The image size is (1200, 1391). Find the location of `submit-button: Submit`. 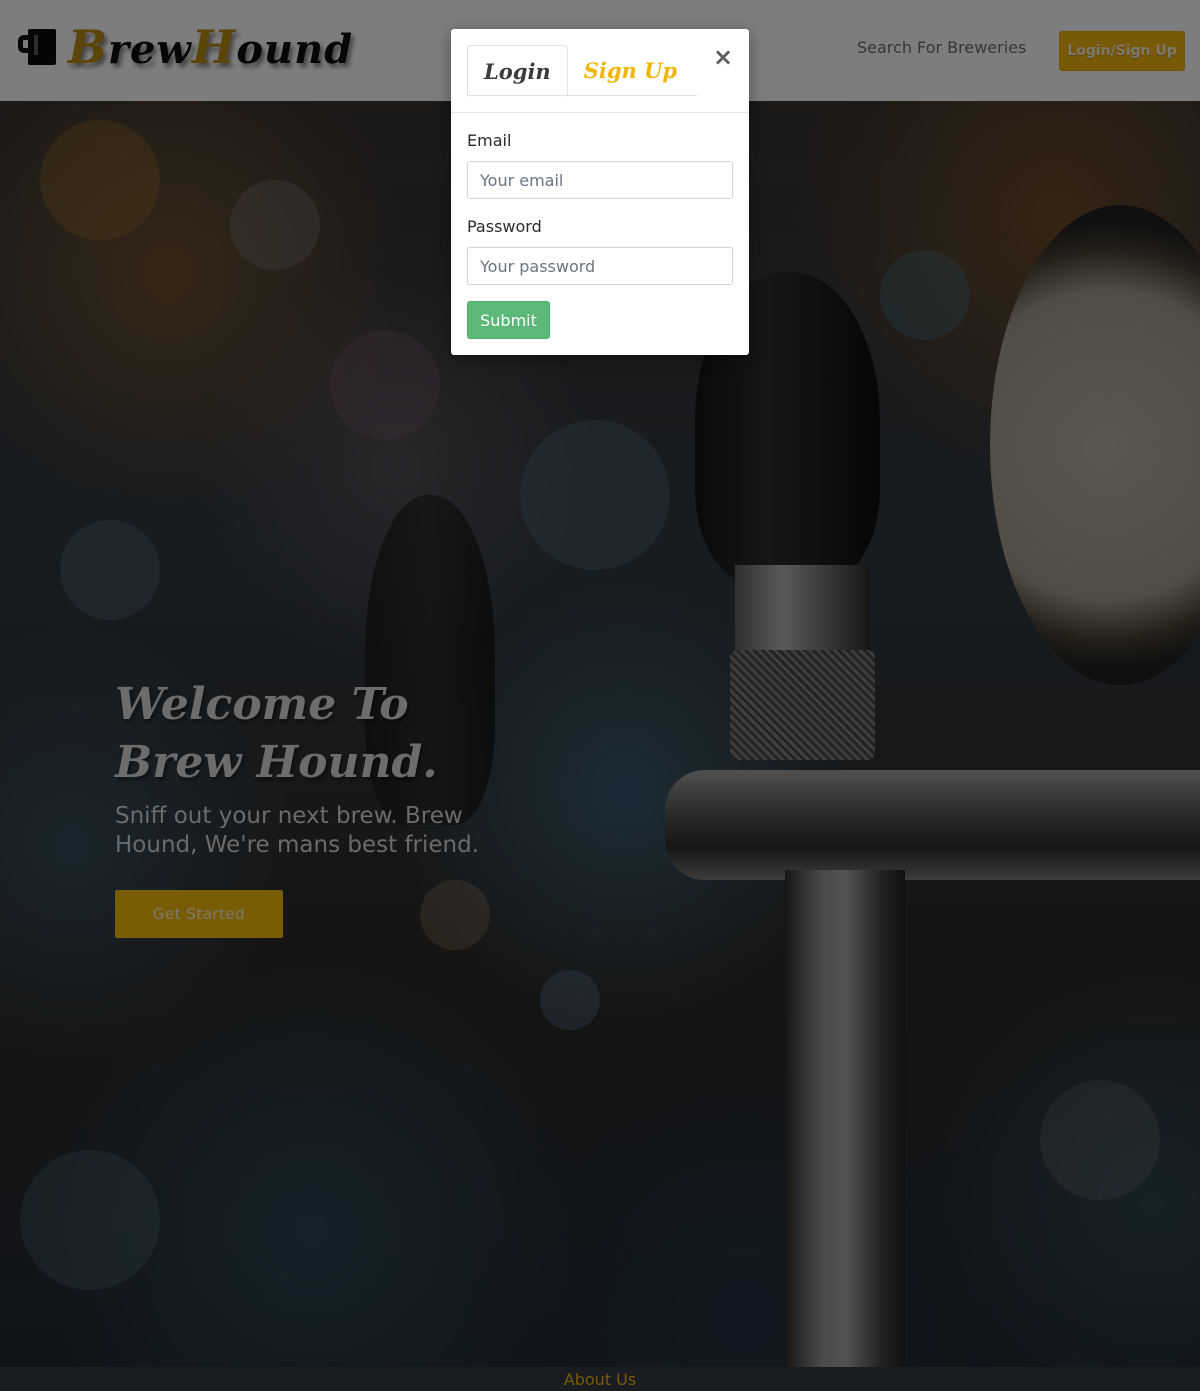

submit-button: Submit is located at coordinates (508, 320).